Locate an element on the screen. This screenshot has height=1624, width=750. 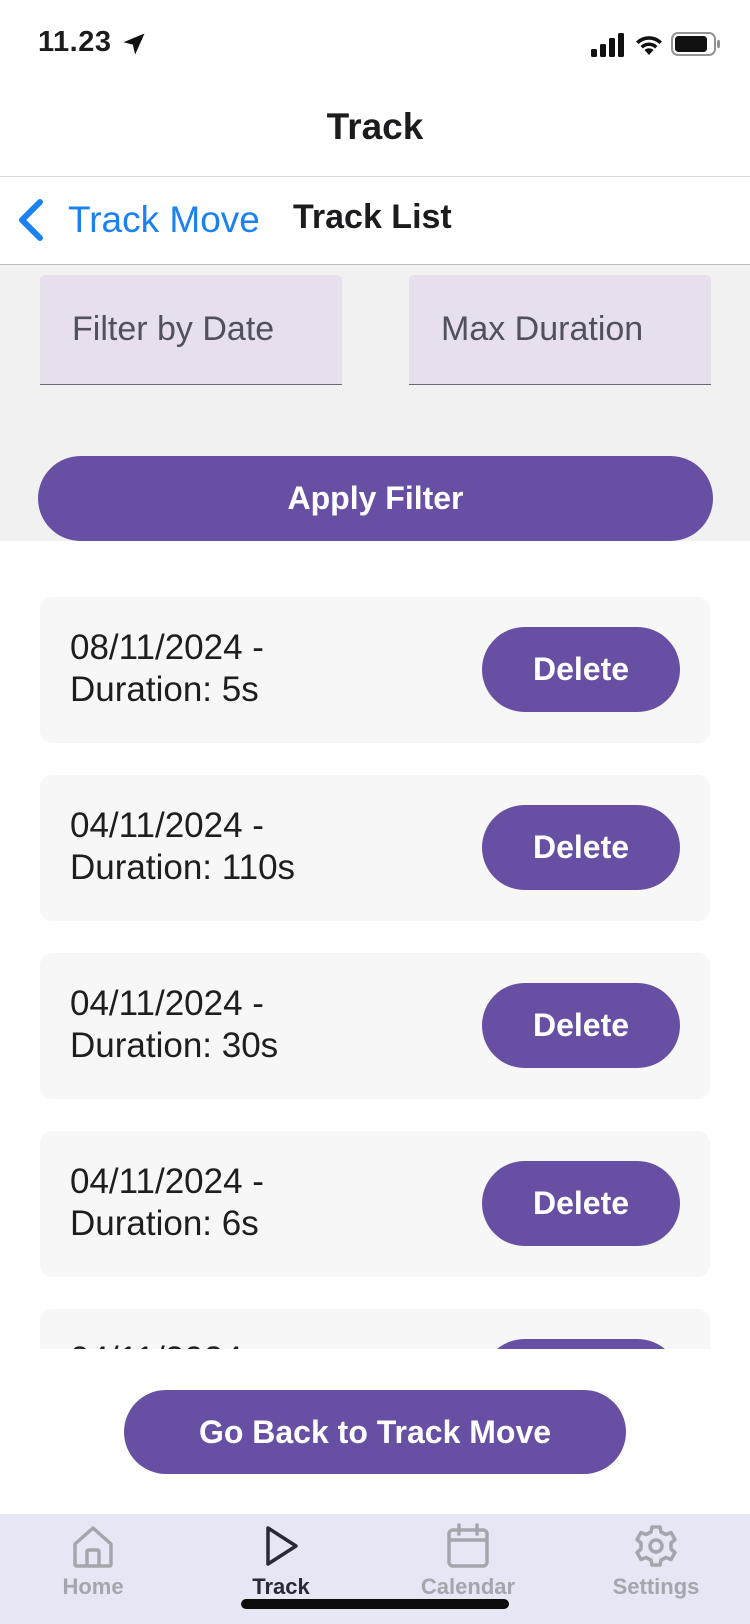
list-item: 08/11/2024 - Duration: 5s Delete is located at coordinates (375, 670).